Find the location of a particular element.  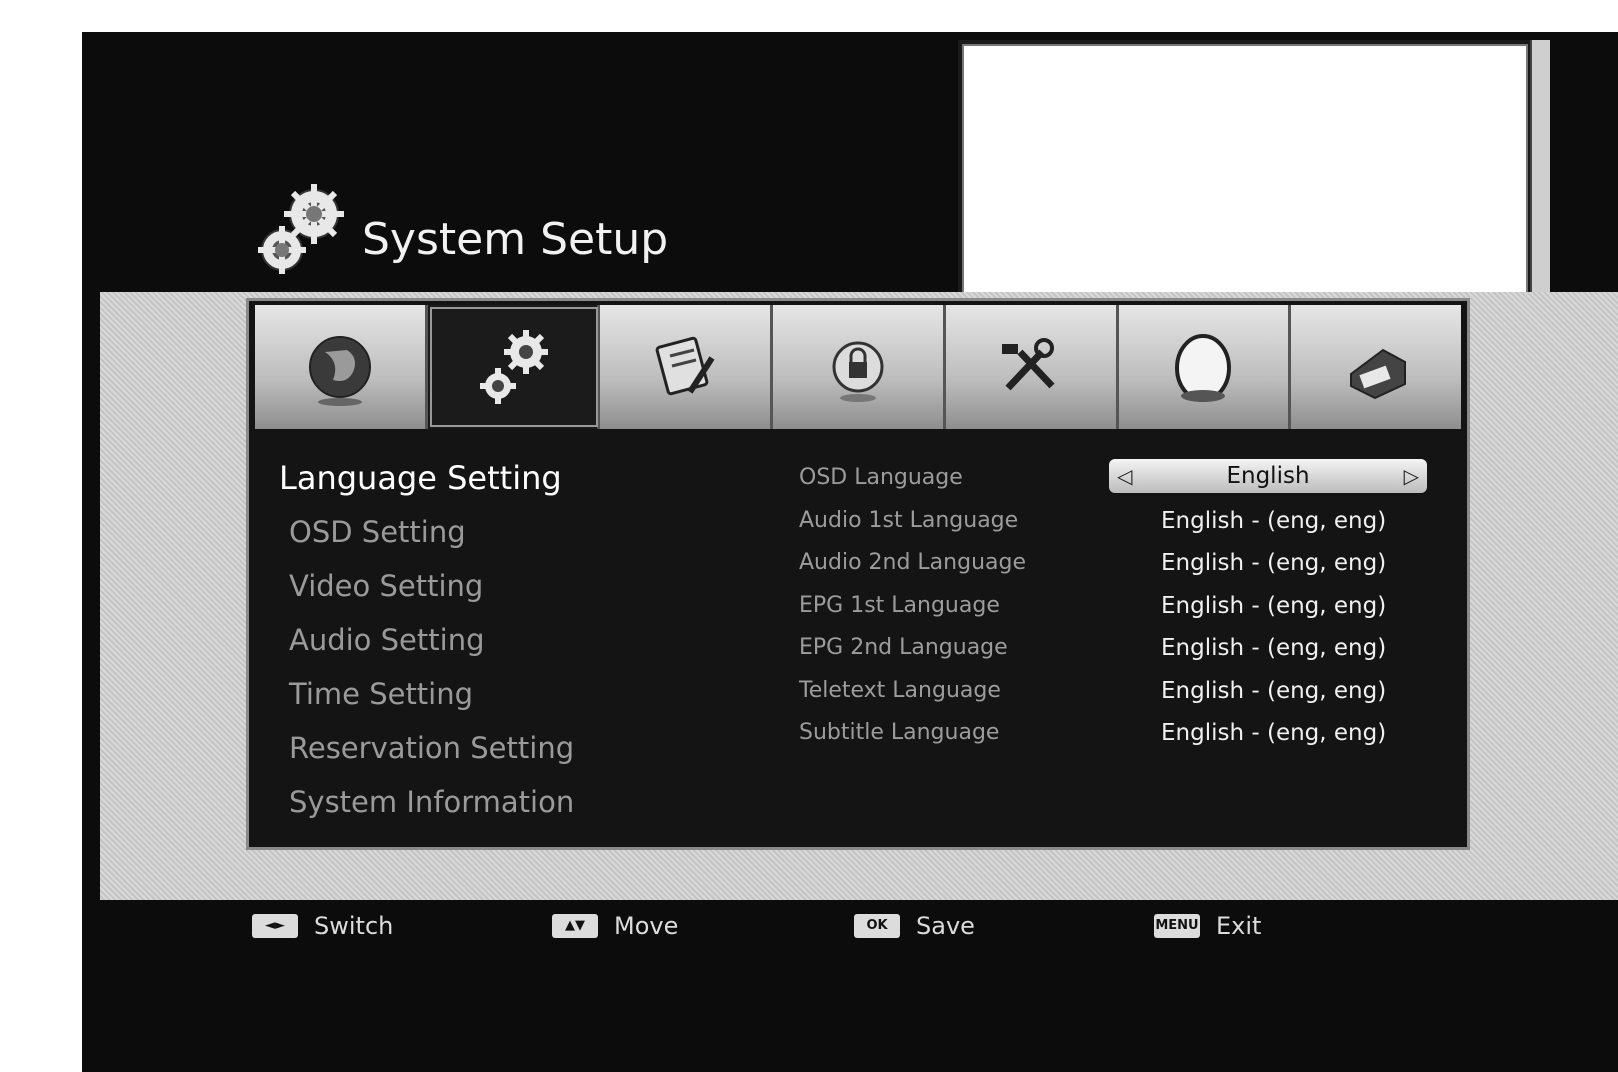

hint-label: Move is located at coordinates (646, 926).